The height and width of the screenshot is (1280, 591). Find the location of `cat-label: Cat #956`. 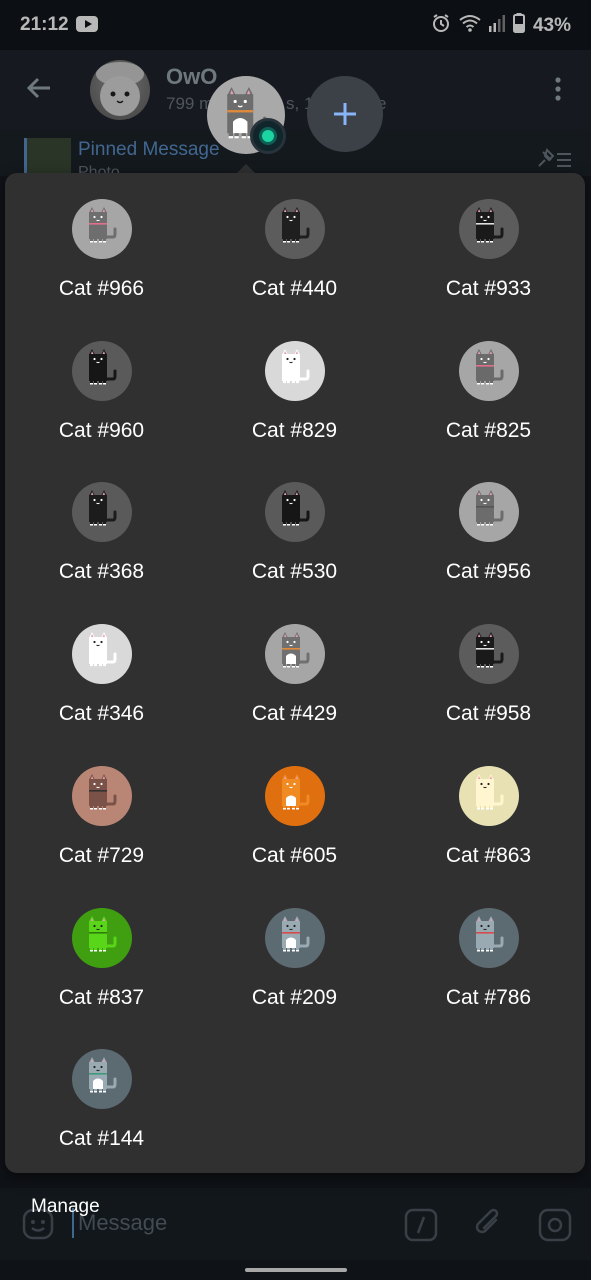

cat-label: Cat #956 is located at coordinates (488, 572).